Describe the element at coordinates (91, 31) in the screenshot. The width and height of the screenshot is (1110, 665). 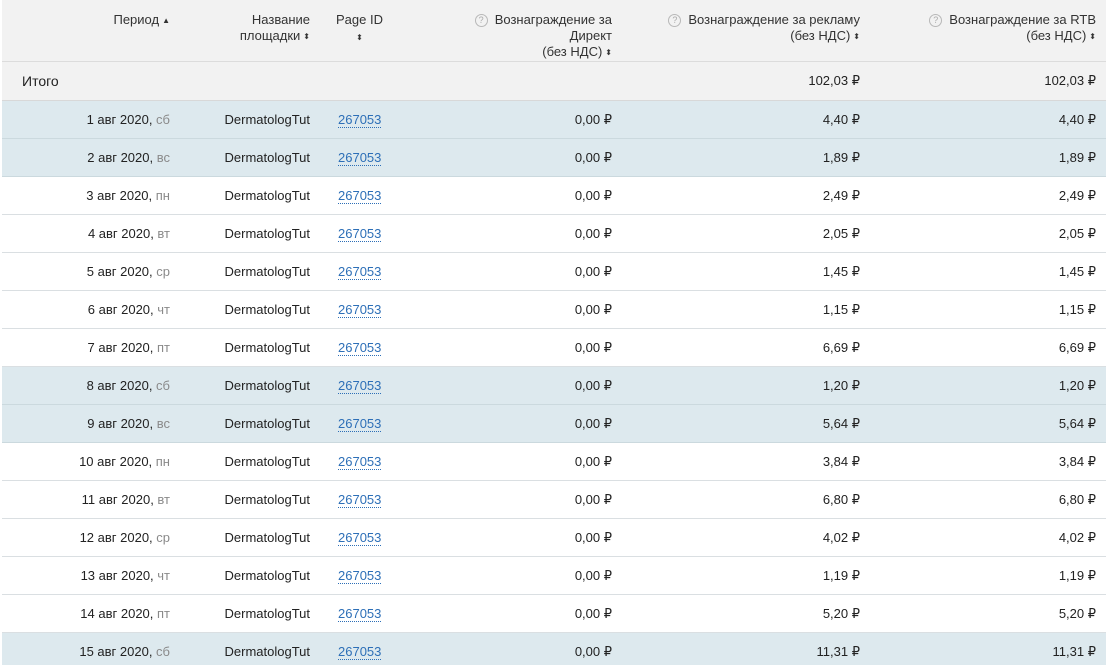
I see `column-header-period: Период ▲` at that location.